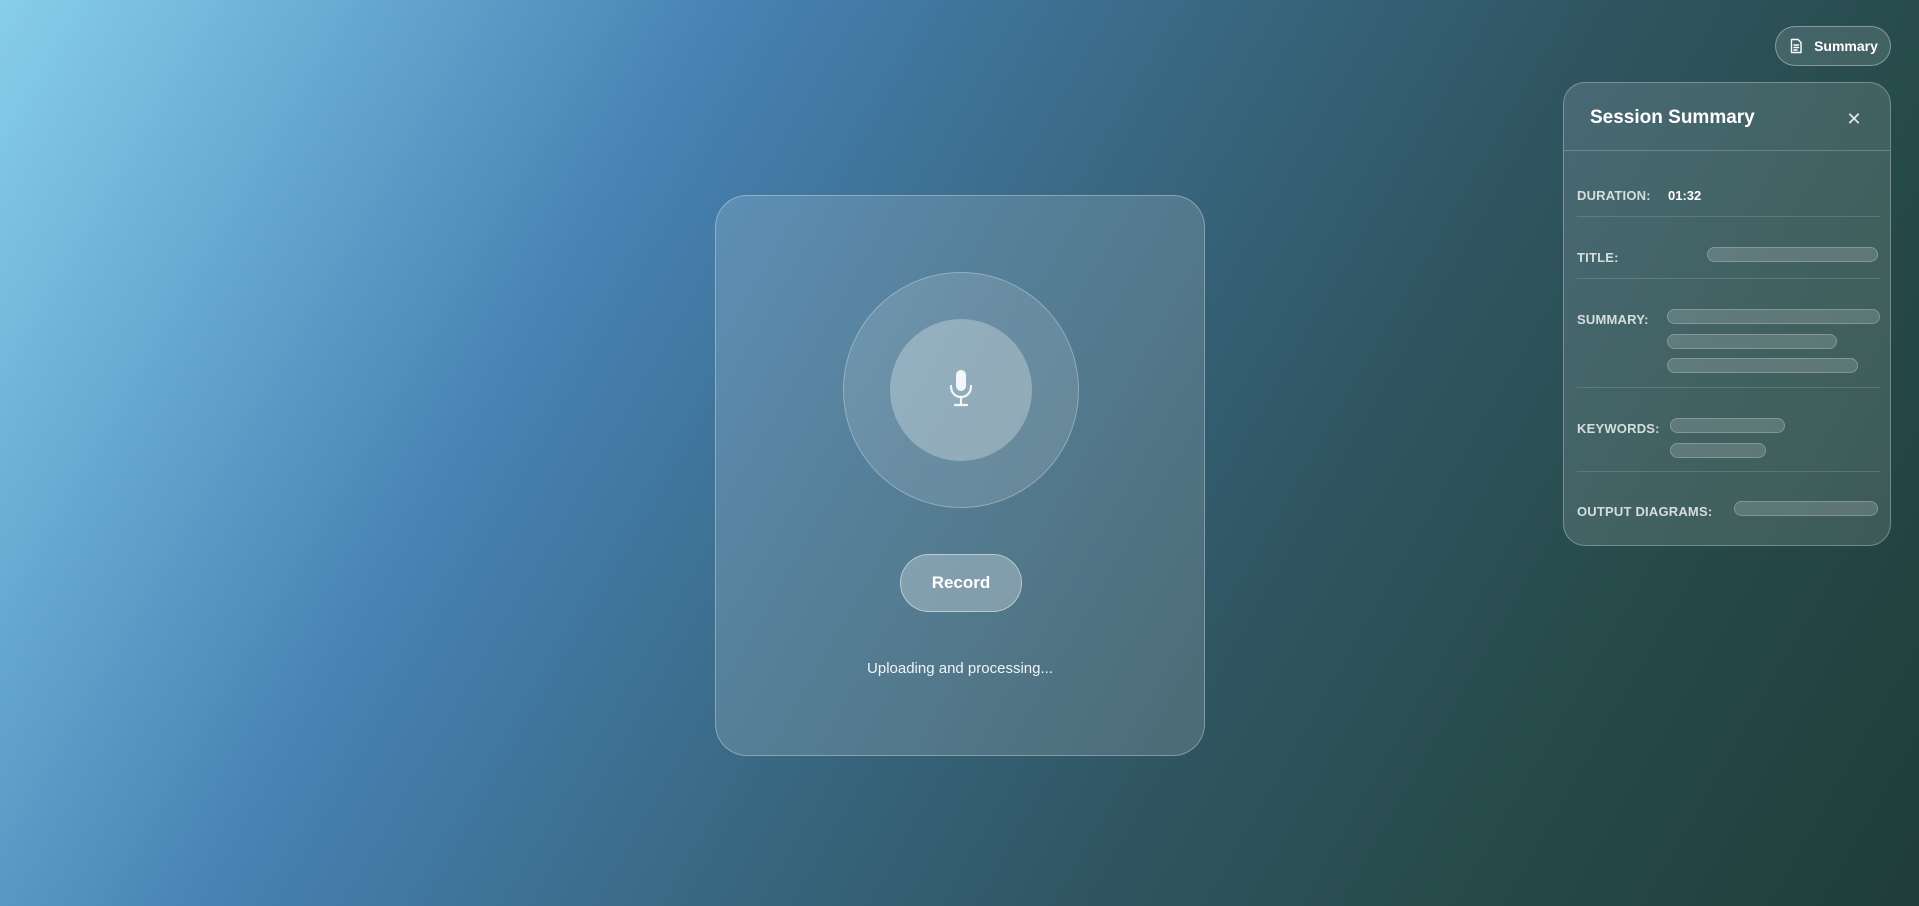  Describe the element at coordinates (1618, 428) in the screenshot. I see `keywords-label: KEYWORDS:` at that location.